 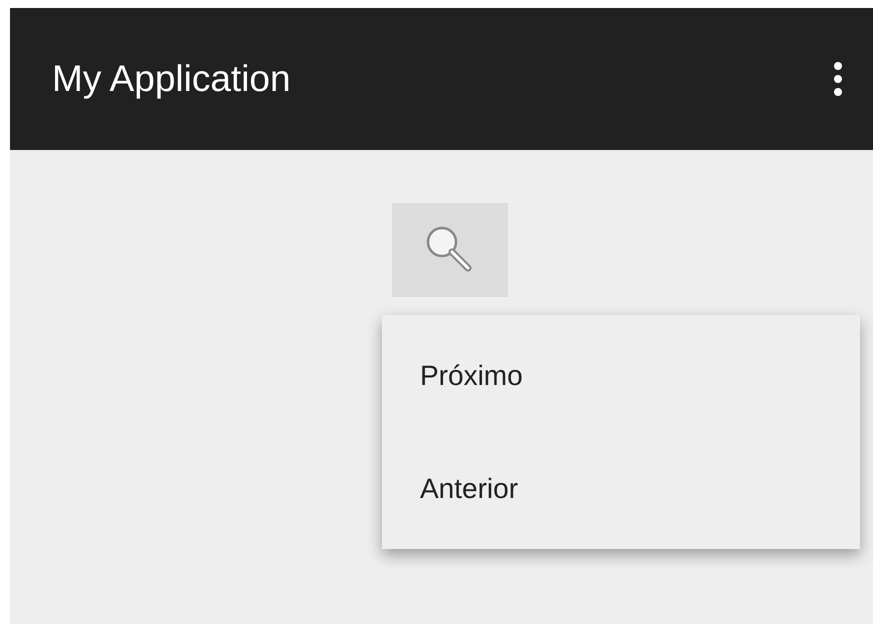 What do you see at coordinates (171, 79) in the screenshot?
I see `app-title: My Application` at bounding box center [171, 79].